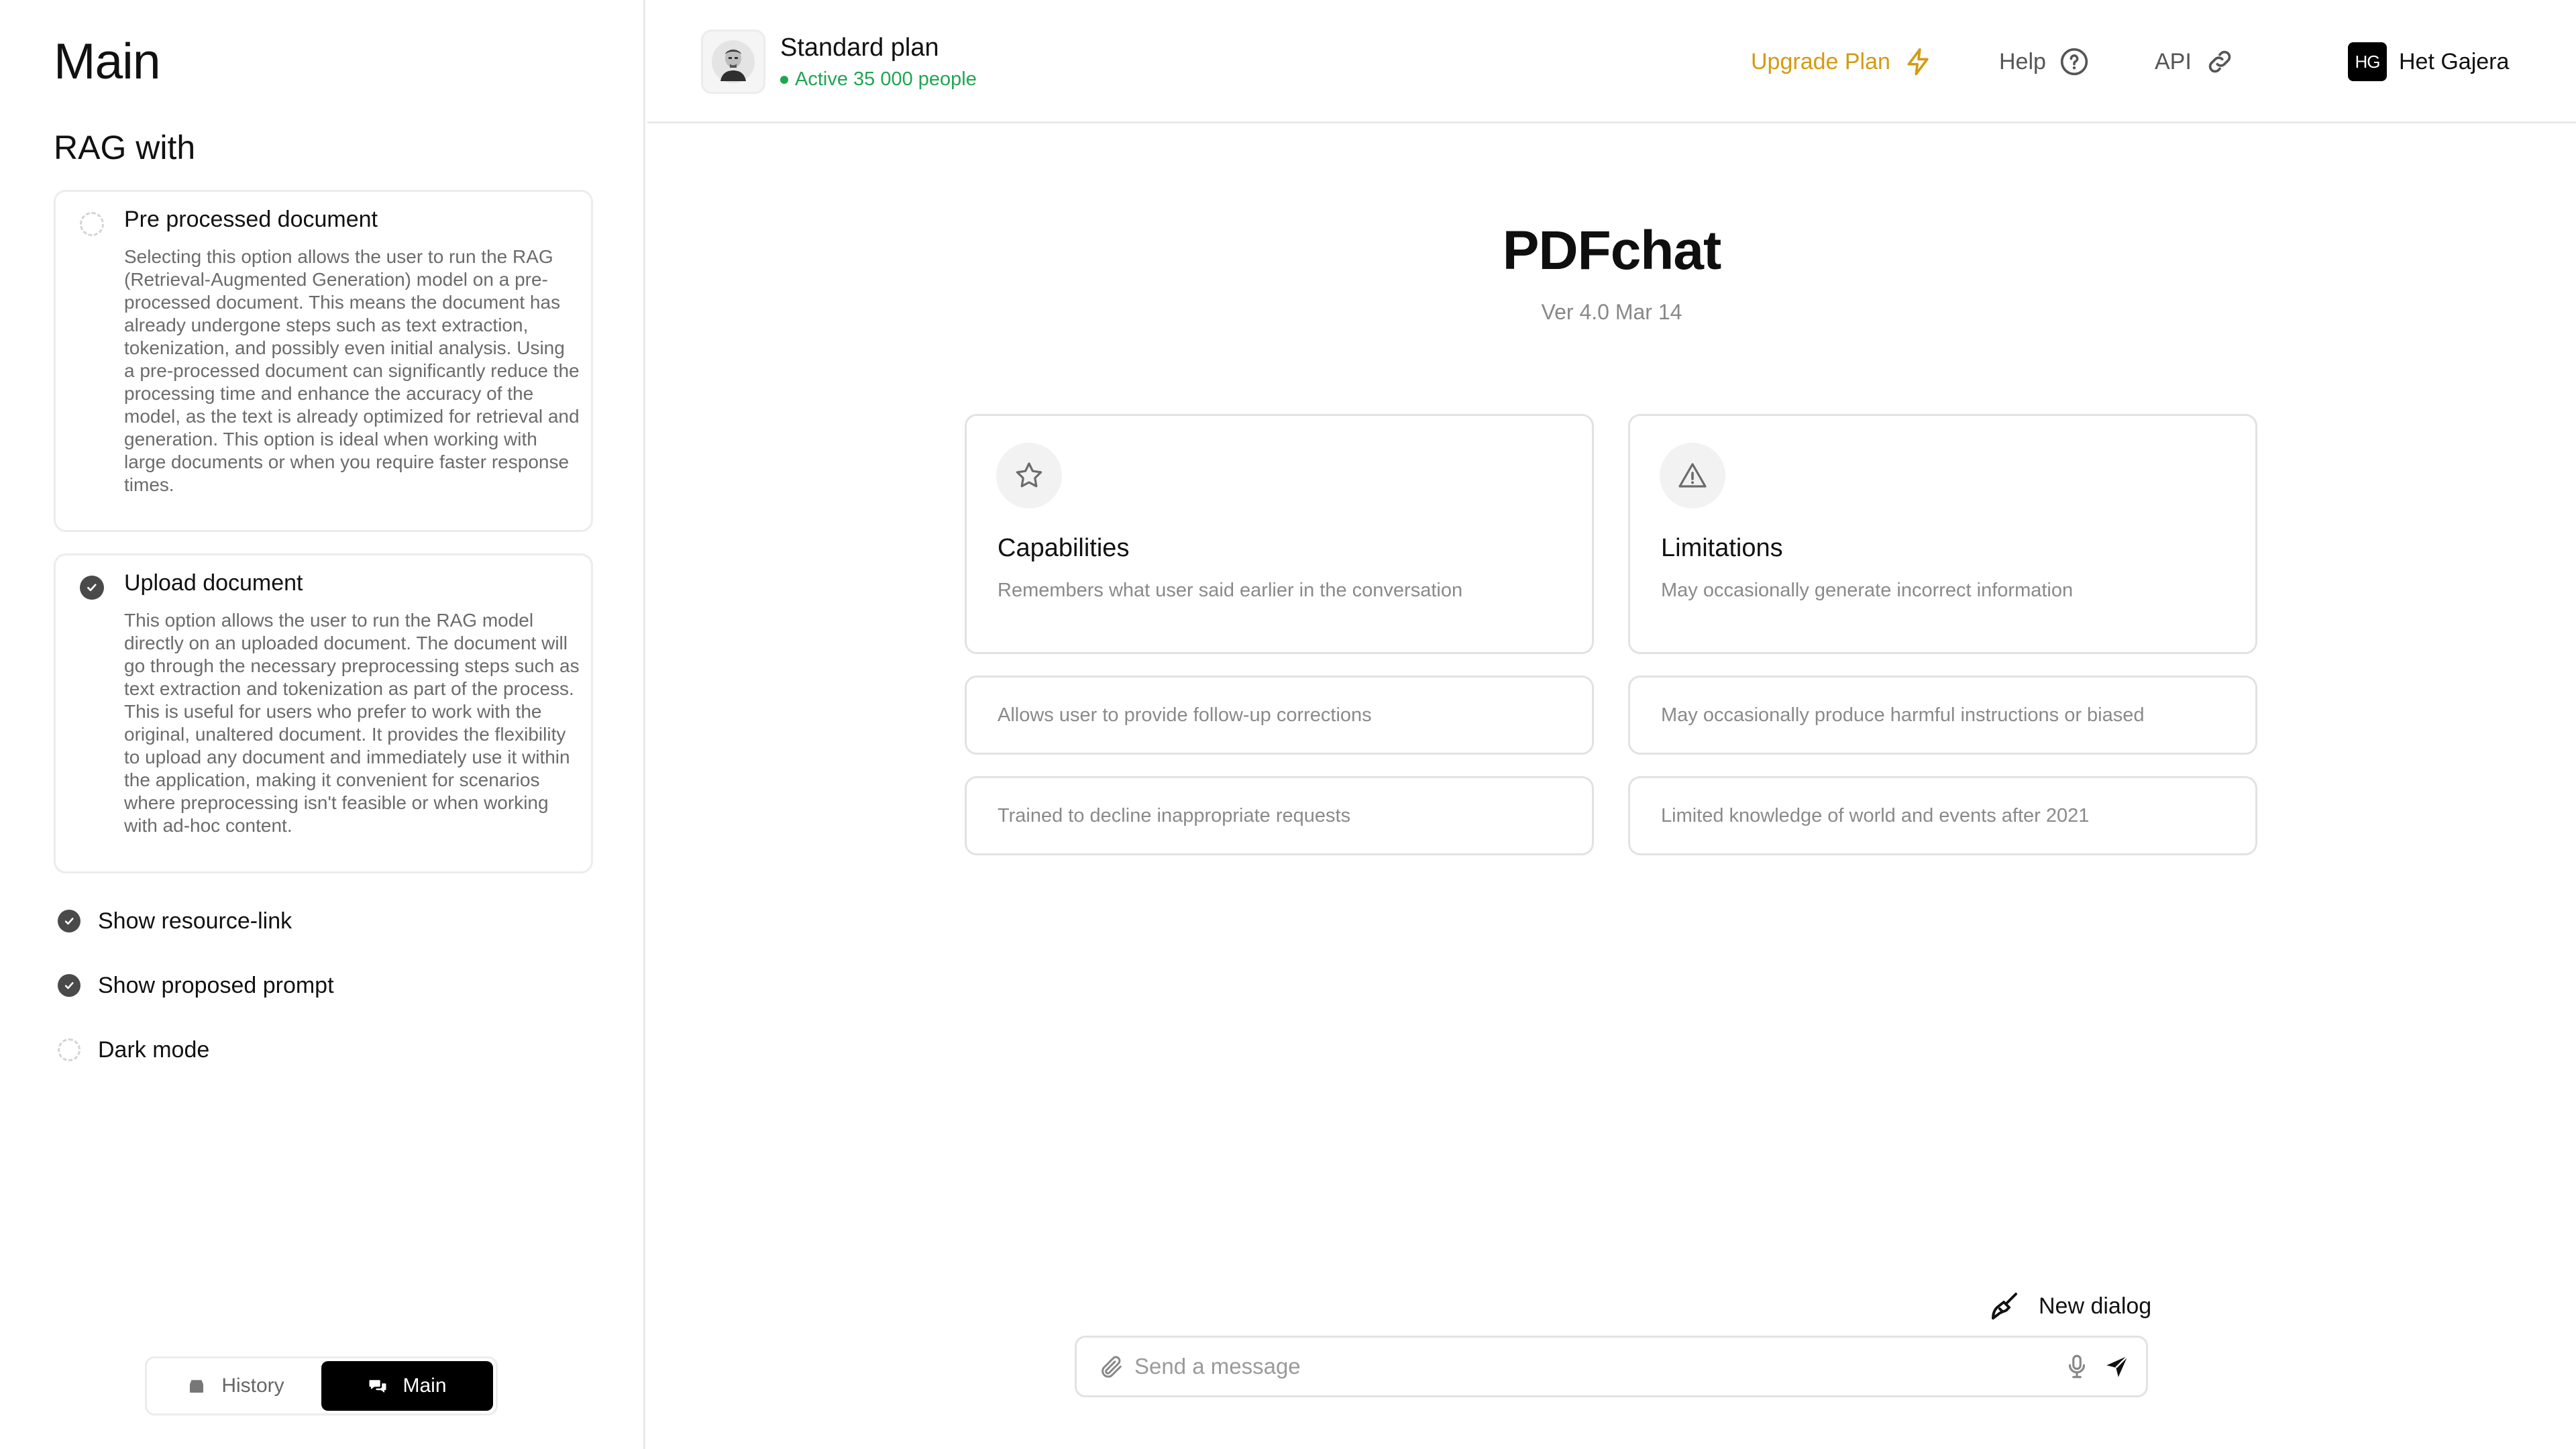 The width and height of the screenshot is (2576, 1449). Describe the element at coordinates (216, 985) in the screenshot. I see `toggle-label: Show proposed prompt` at that location.